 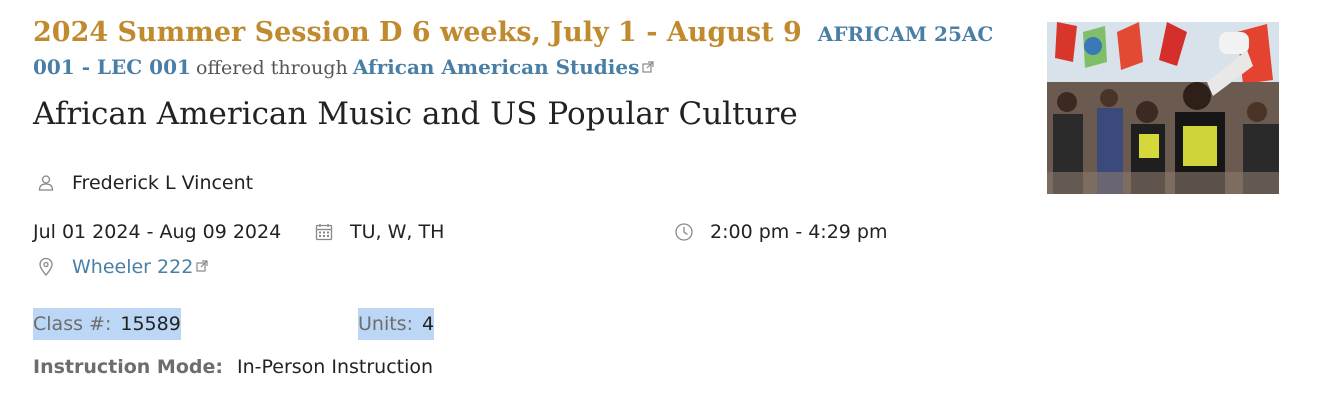 What do you see at coordinates (150, 324) in the screenshot?
I see `class-number-value: 15589` at bounding box center [150, 324].